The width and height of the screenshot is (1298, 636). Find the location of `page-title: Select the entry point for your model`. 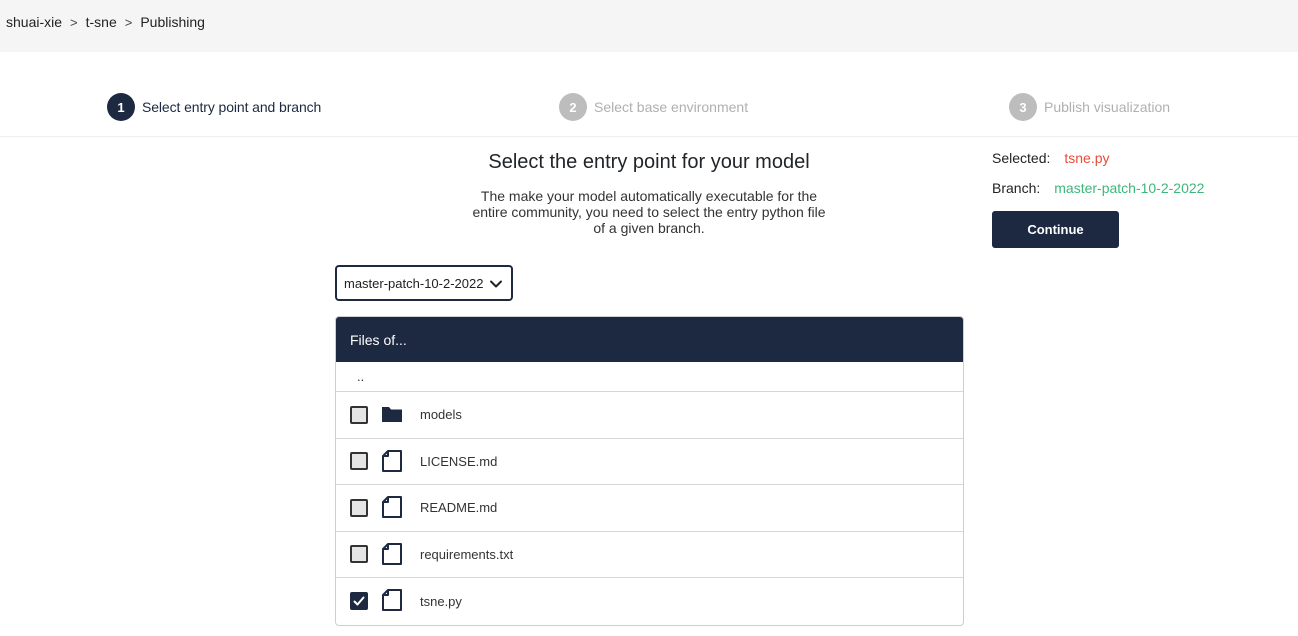

page-title: Select the entry point for your model is located at coordinates (649, 162).